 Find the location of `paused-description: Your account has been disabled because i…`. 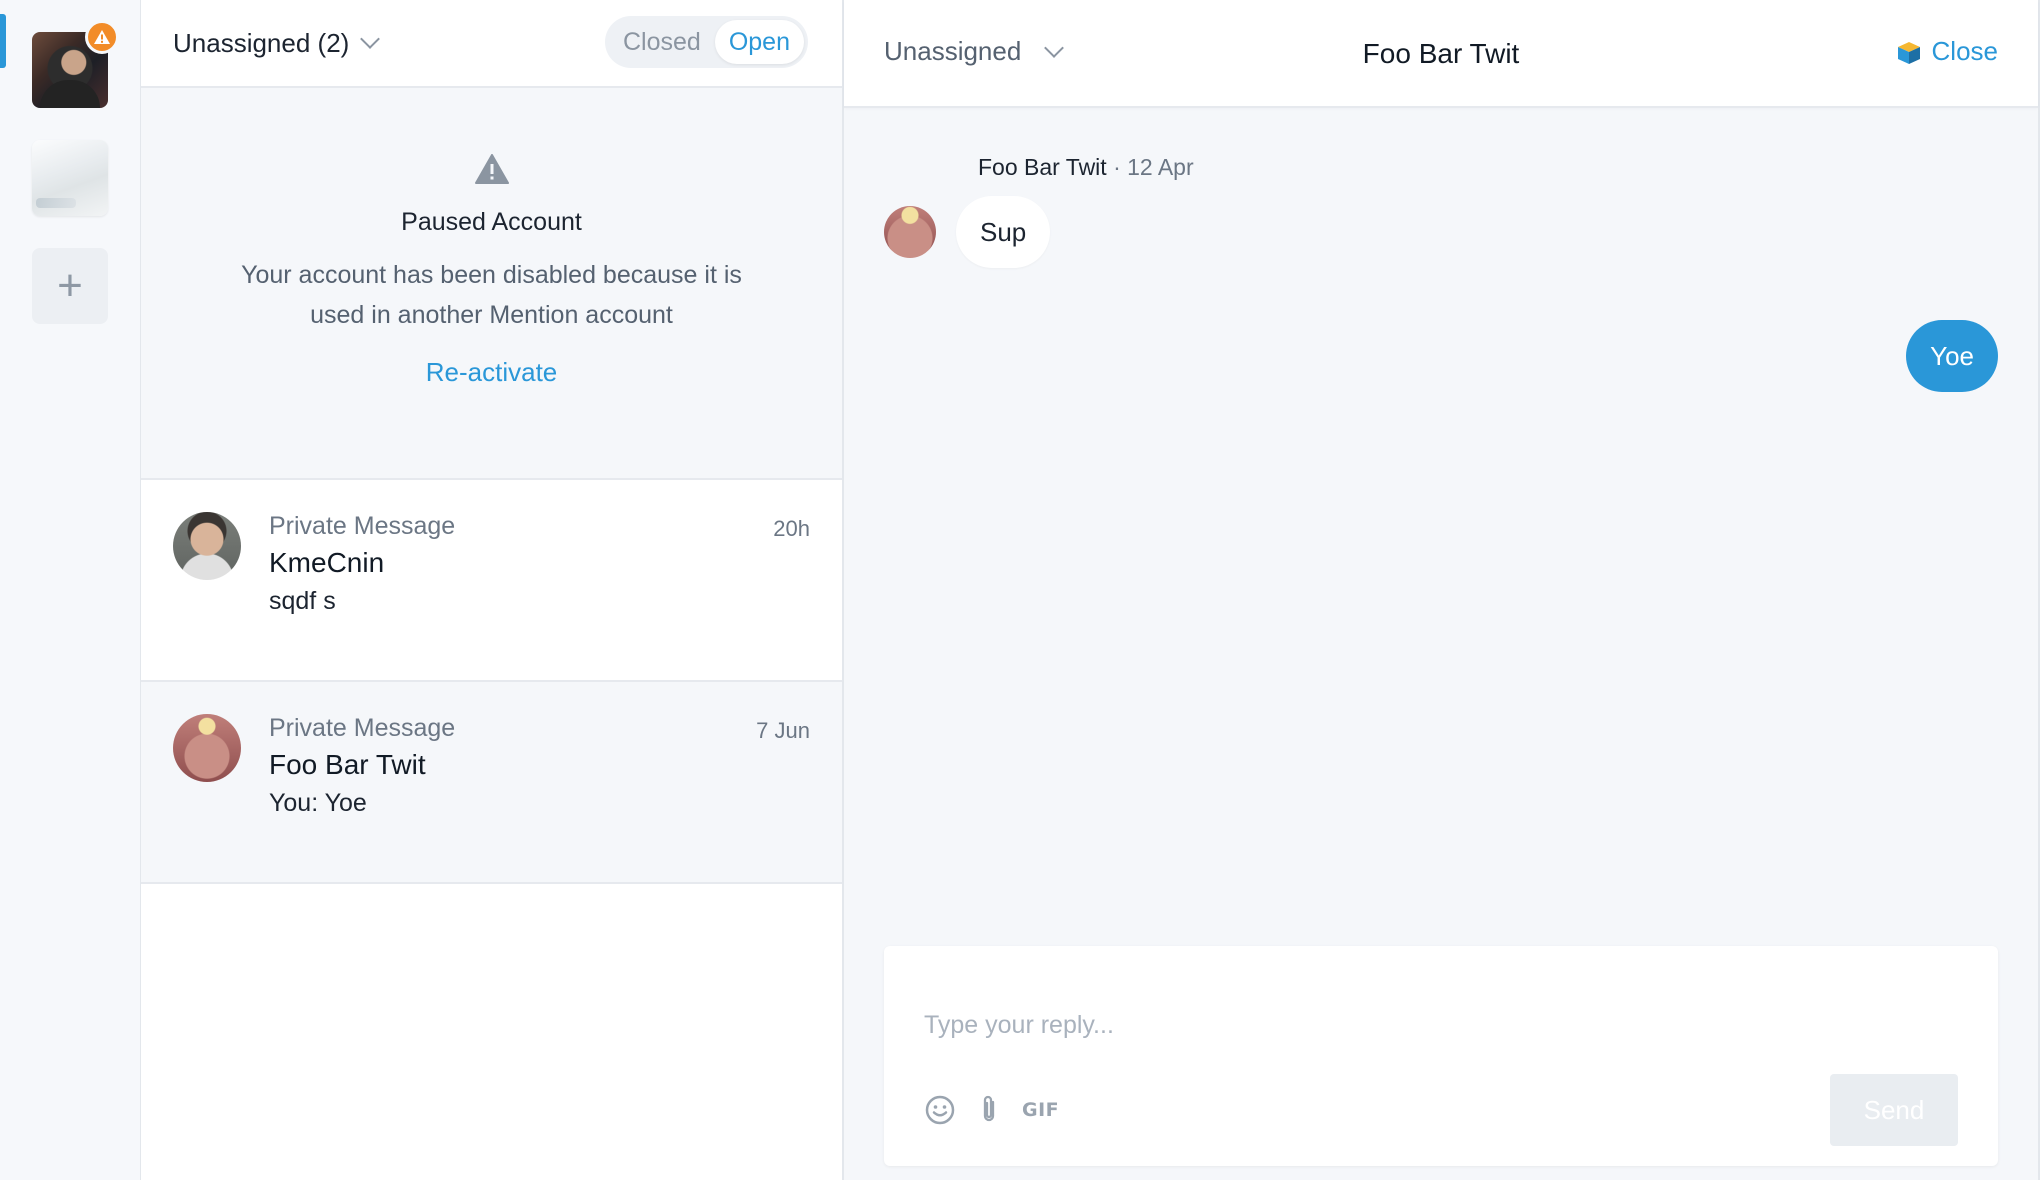

paused-description: Your account has been disabled because i… is located at coordinates (491, 295).